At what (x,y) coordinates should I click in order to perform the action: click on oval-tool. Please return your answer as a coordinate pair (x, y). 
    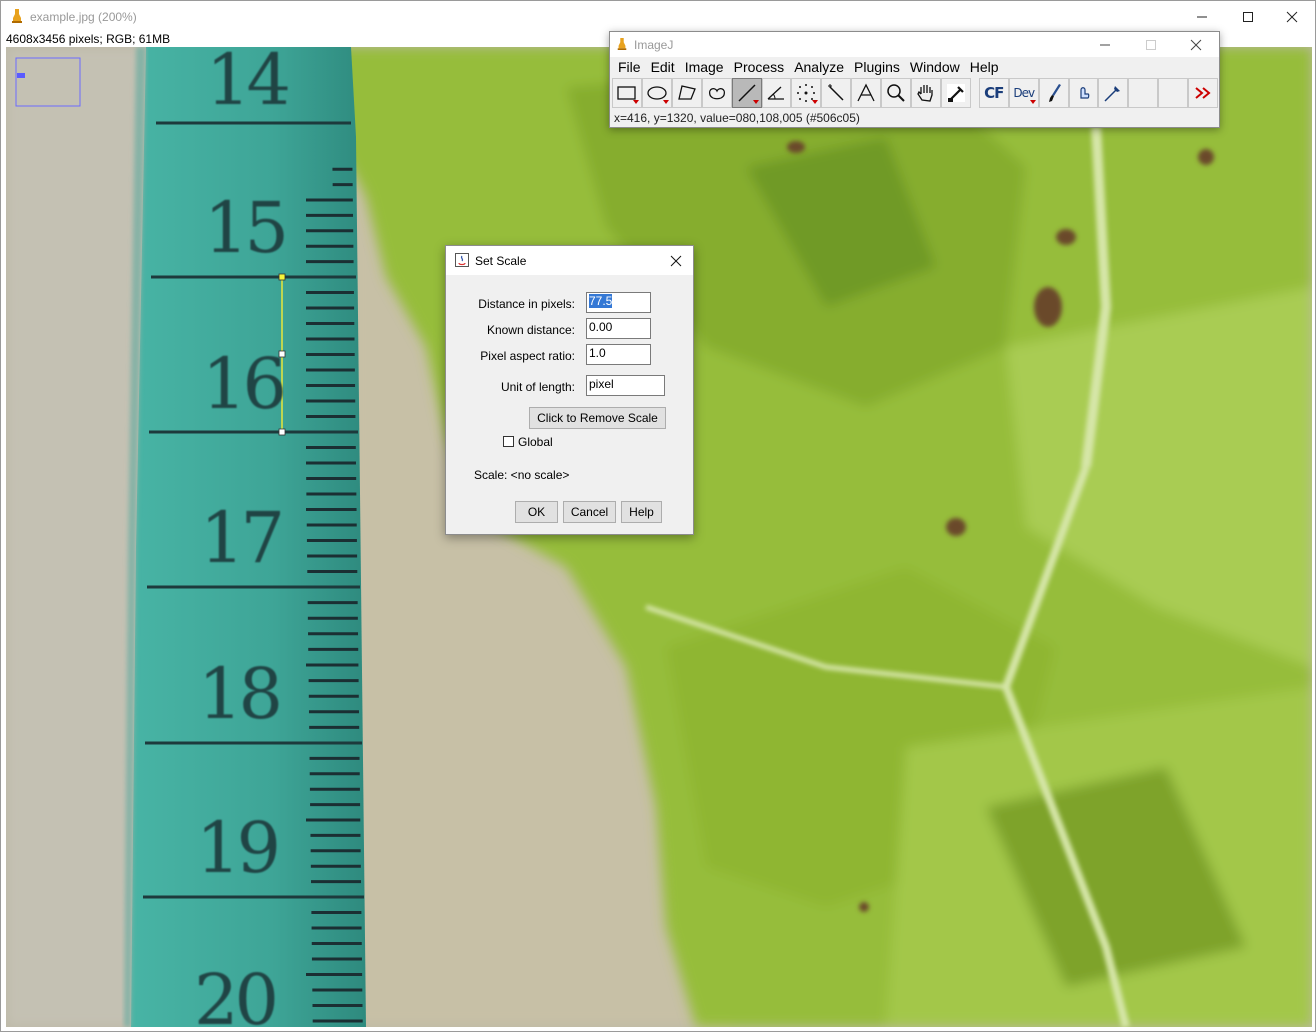
    Looking at the image, I should click on (656, 93).